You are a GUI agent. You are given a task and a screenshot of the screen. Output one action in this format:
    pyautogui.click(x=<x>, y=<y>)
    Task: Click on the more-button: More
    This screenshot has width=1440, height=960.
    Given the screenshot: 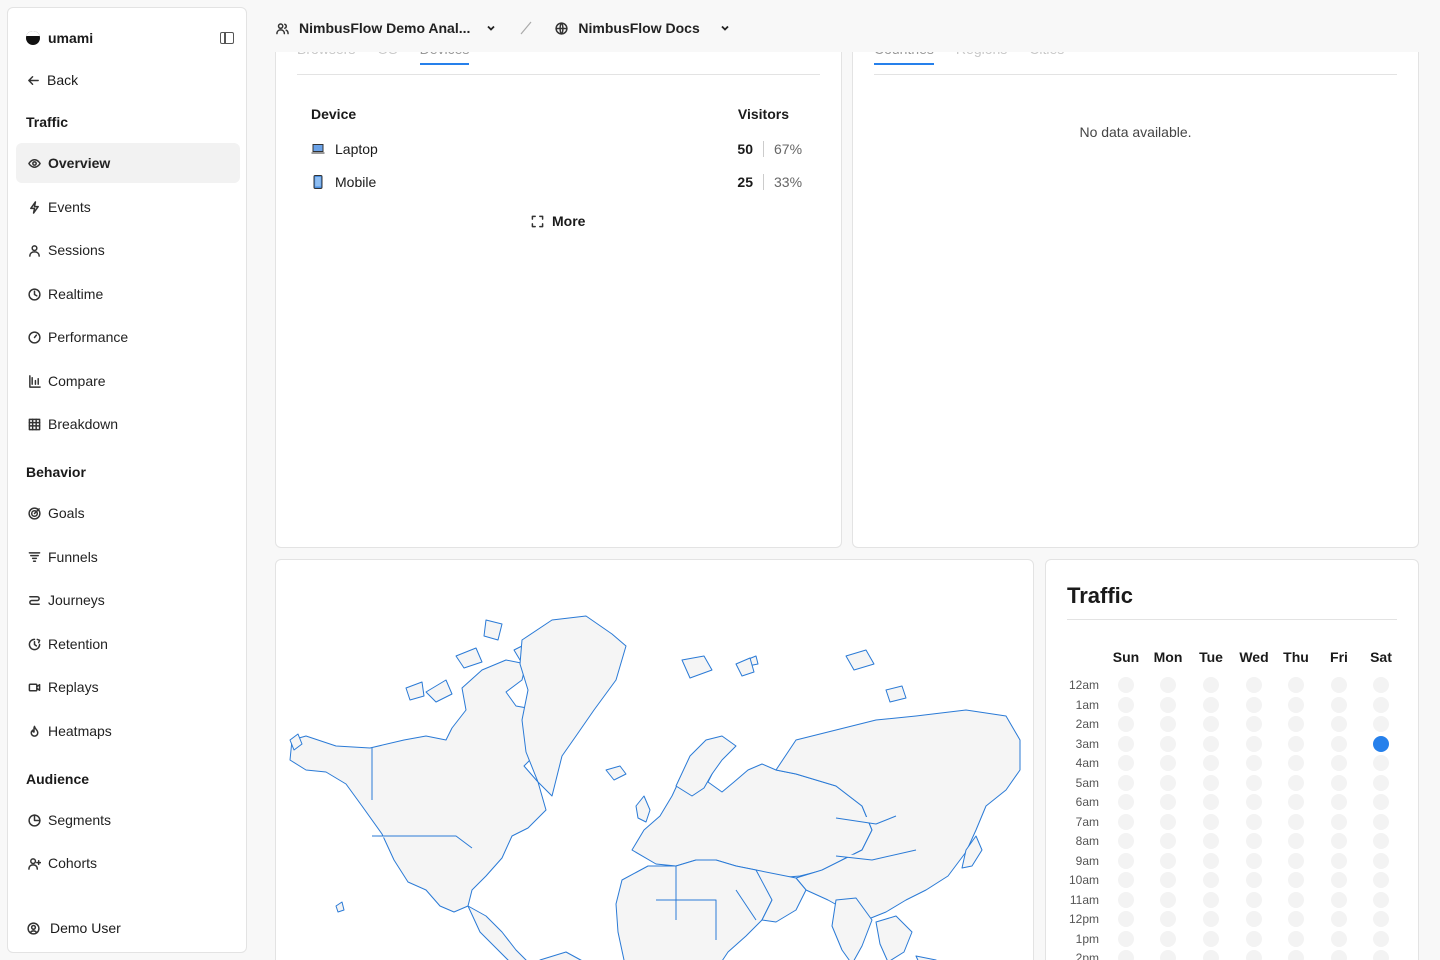 What is the action you would take?
    pyautogui.click(x=557, y=221)
    